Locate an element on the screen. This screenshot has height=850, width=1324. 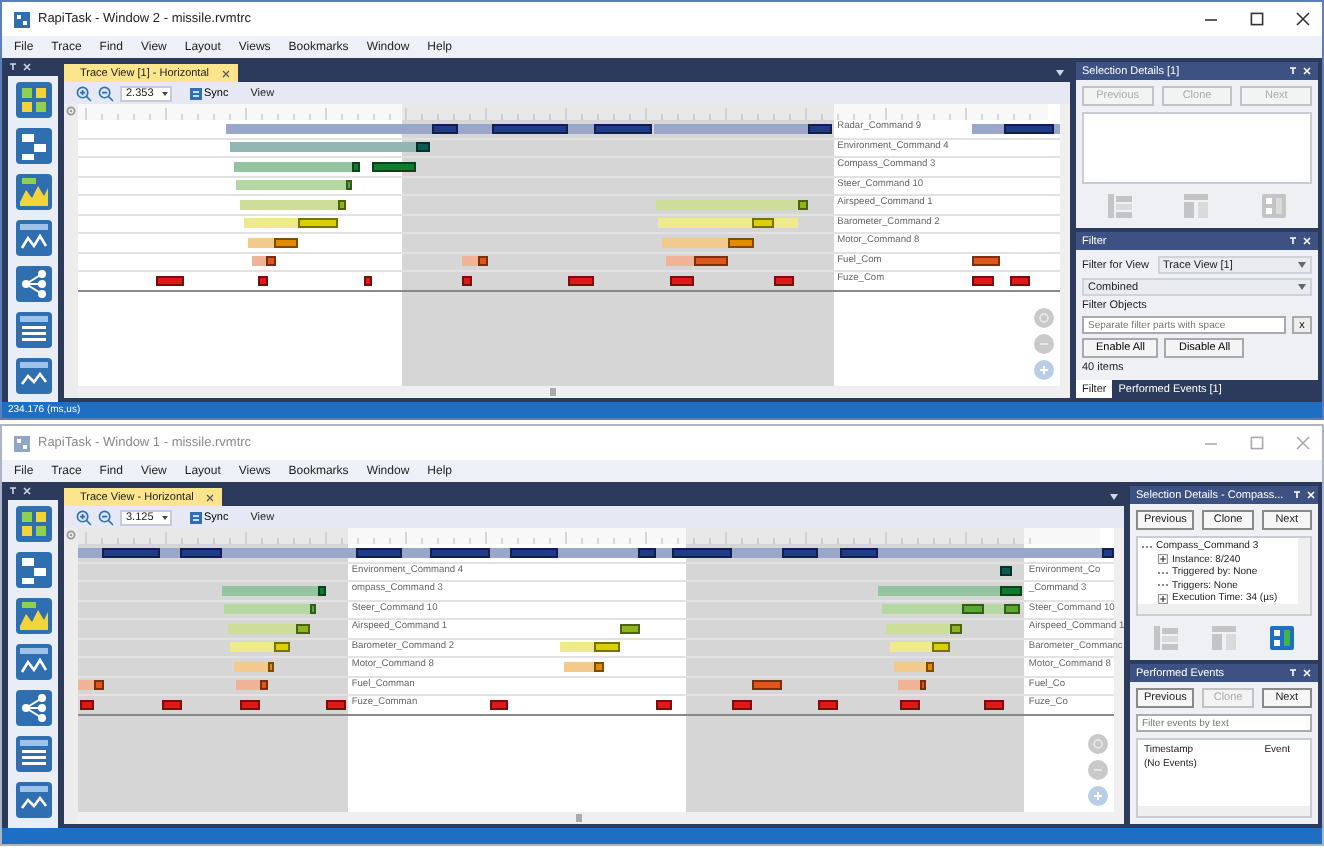
plus-icon is located at coordinates (1098, 796).